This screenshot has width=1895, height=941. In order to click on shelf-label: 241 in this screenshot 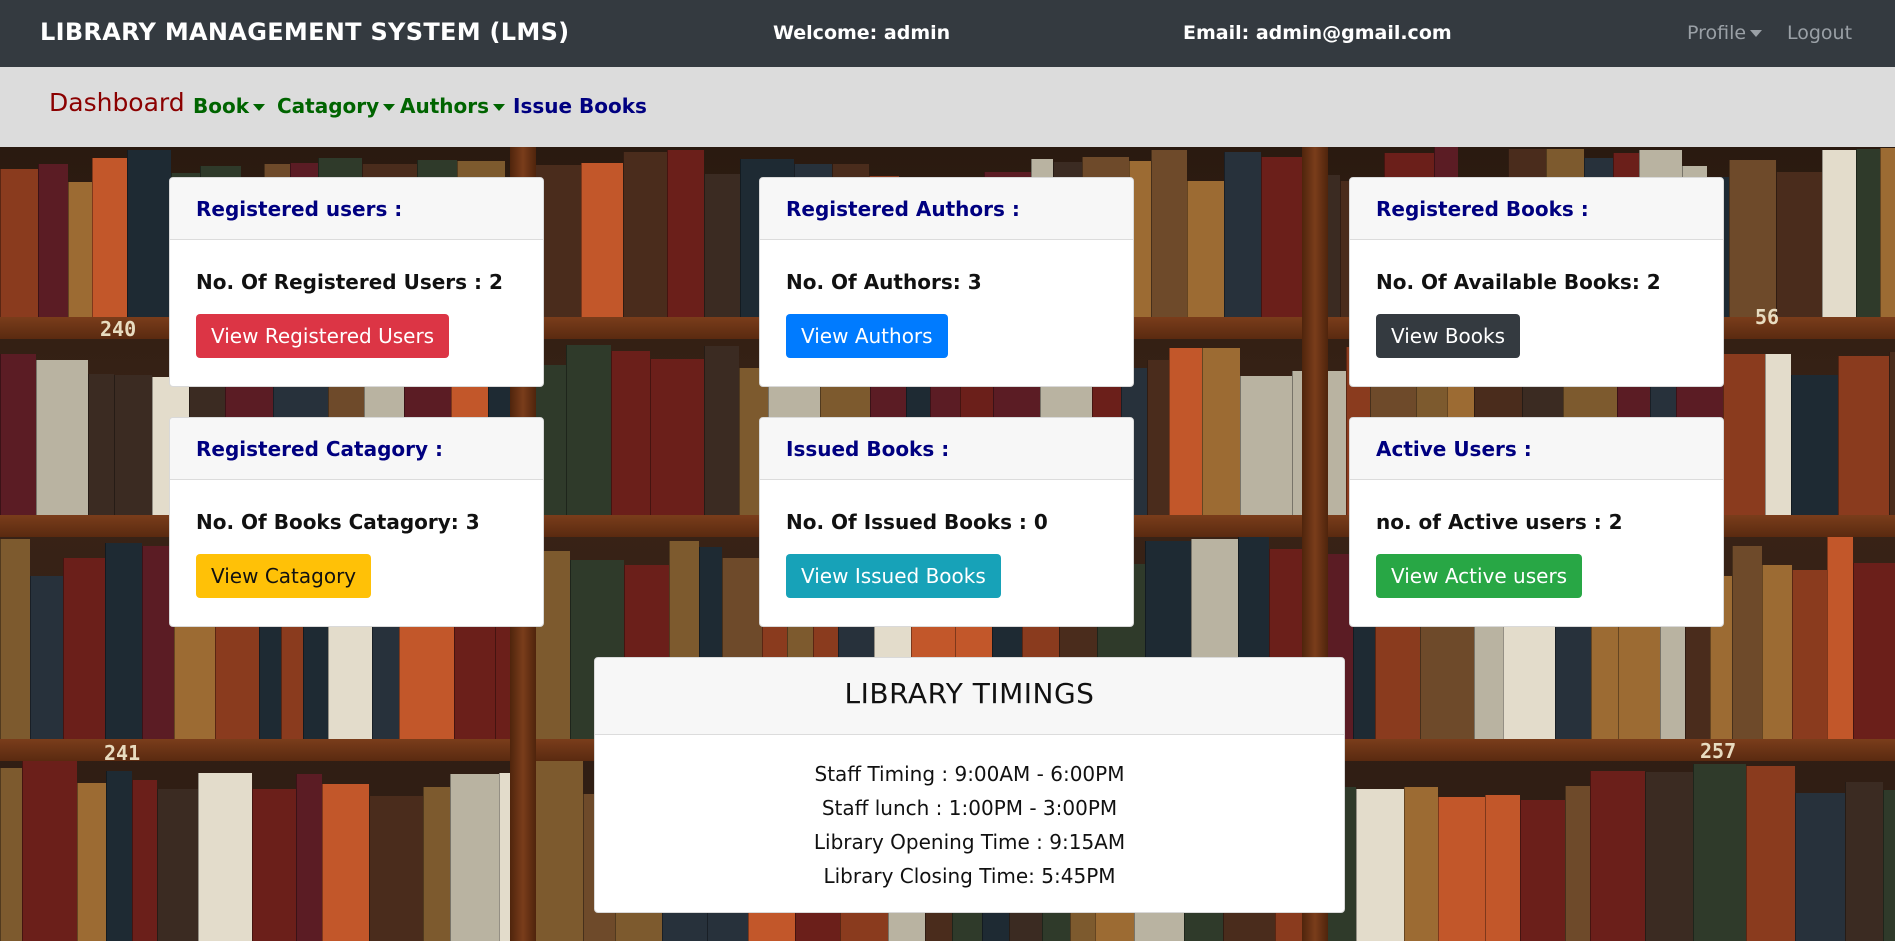, I will do `click(122, 753)`.